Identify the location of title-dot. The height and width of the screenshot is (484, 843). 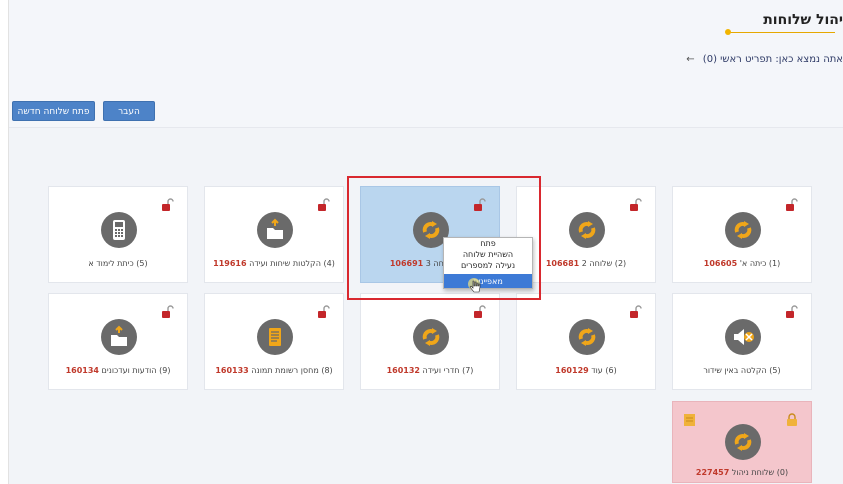
(728, 32).